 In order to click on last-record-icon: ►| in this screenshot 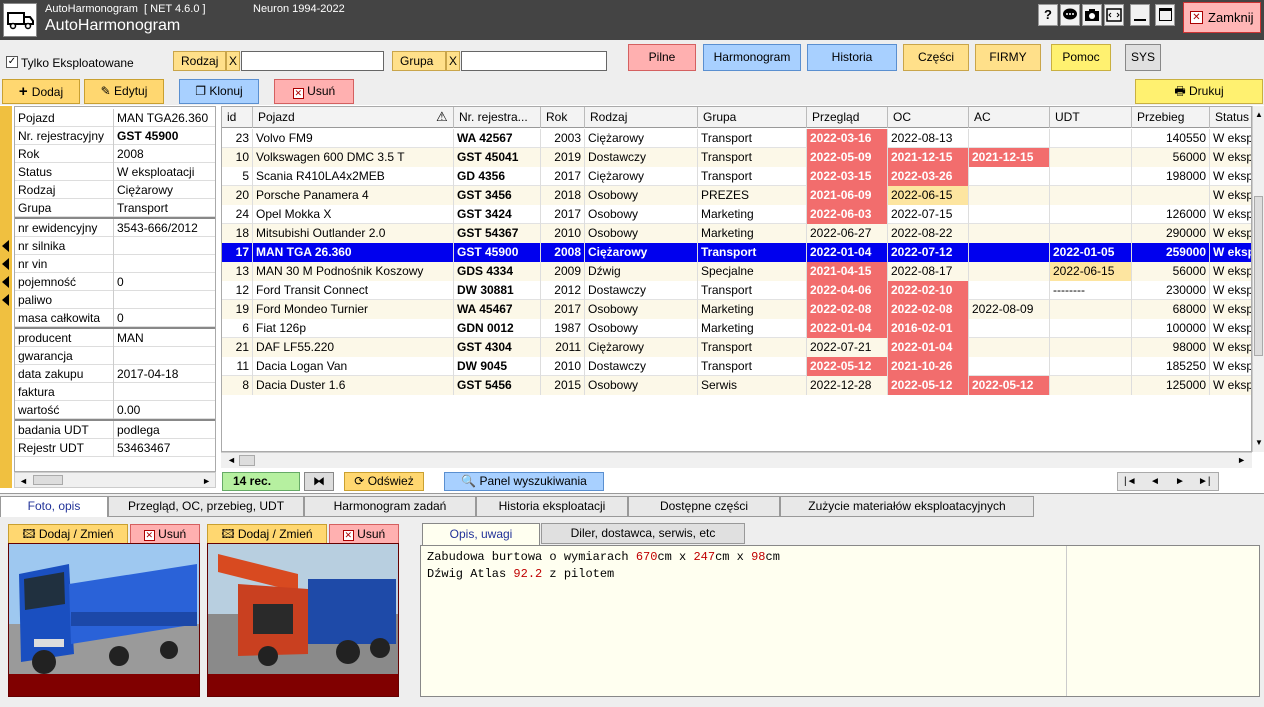, I will do `click(1204, 481)`.